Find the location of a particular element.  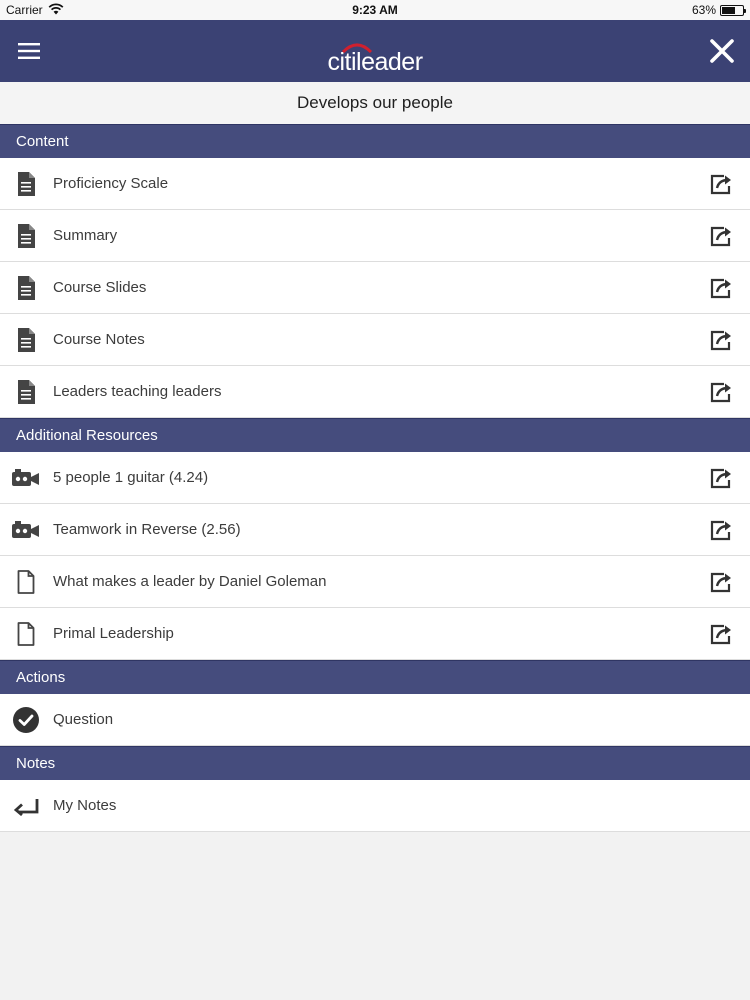

list-item-label: What makes a leader by Daniel Goleman is located at coordinates (190, 581).